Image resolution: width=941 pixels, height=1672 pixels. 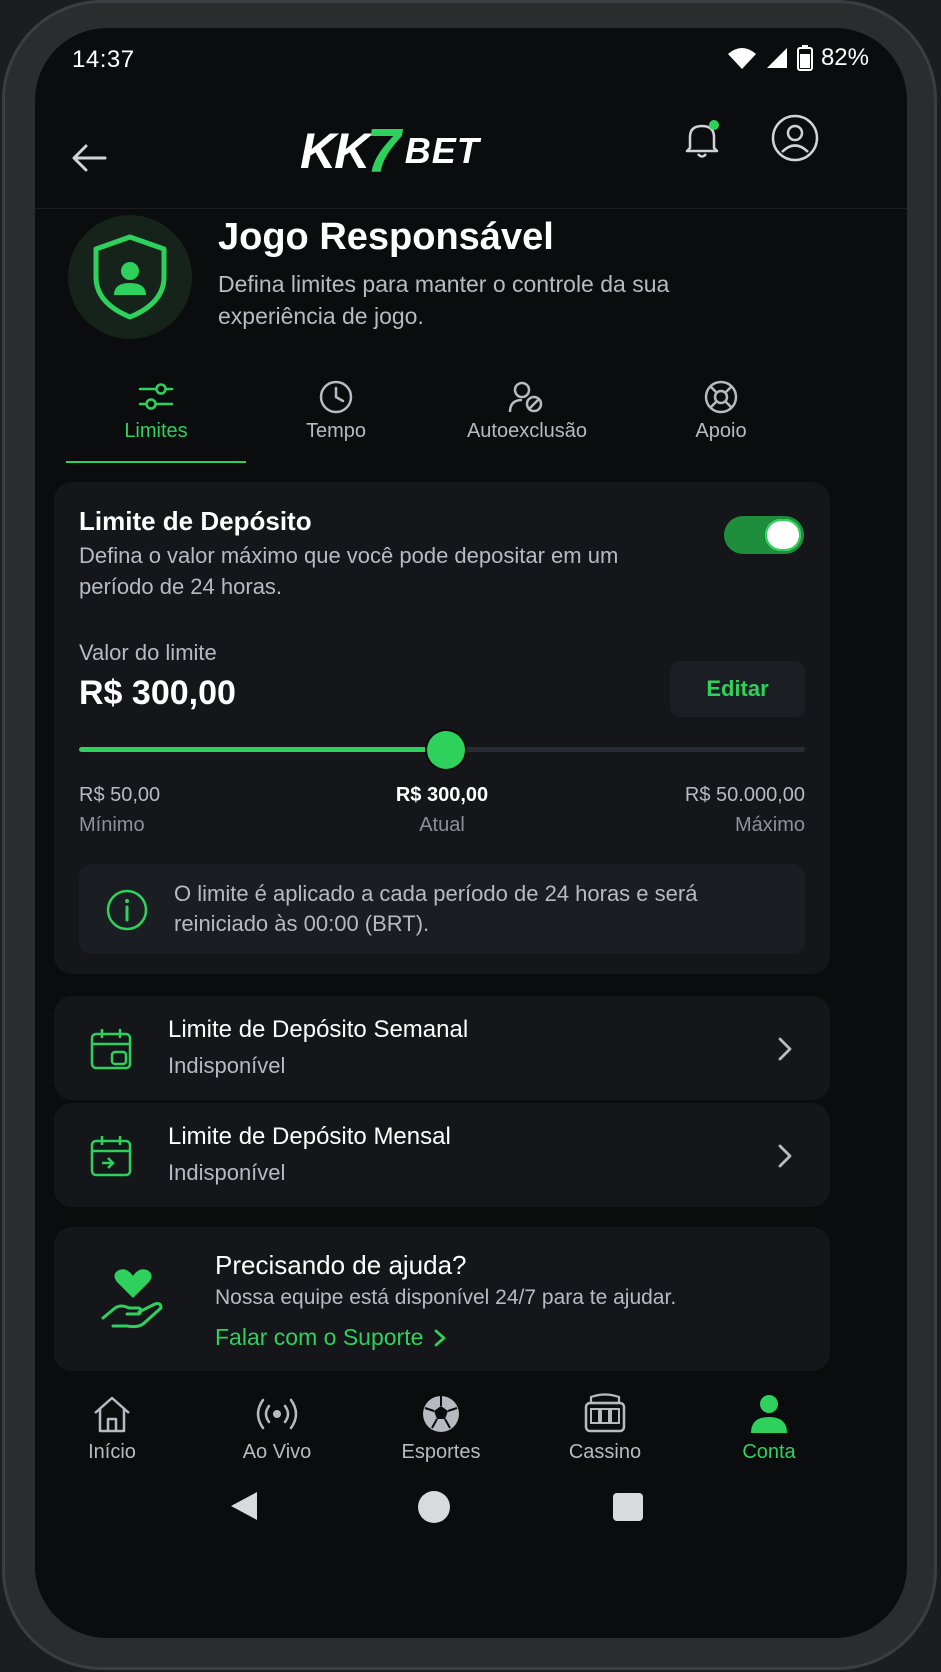 I want to click on heart-hand-icon, so click(x=133, y=1299).